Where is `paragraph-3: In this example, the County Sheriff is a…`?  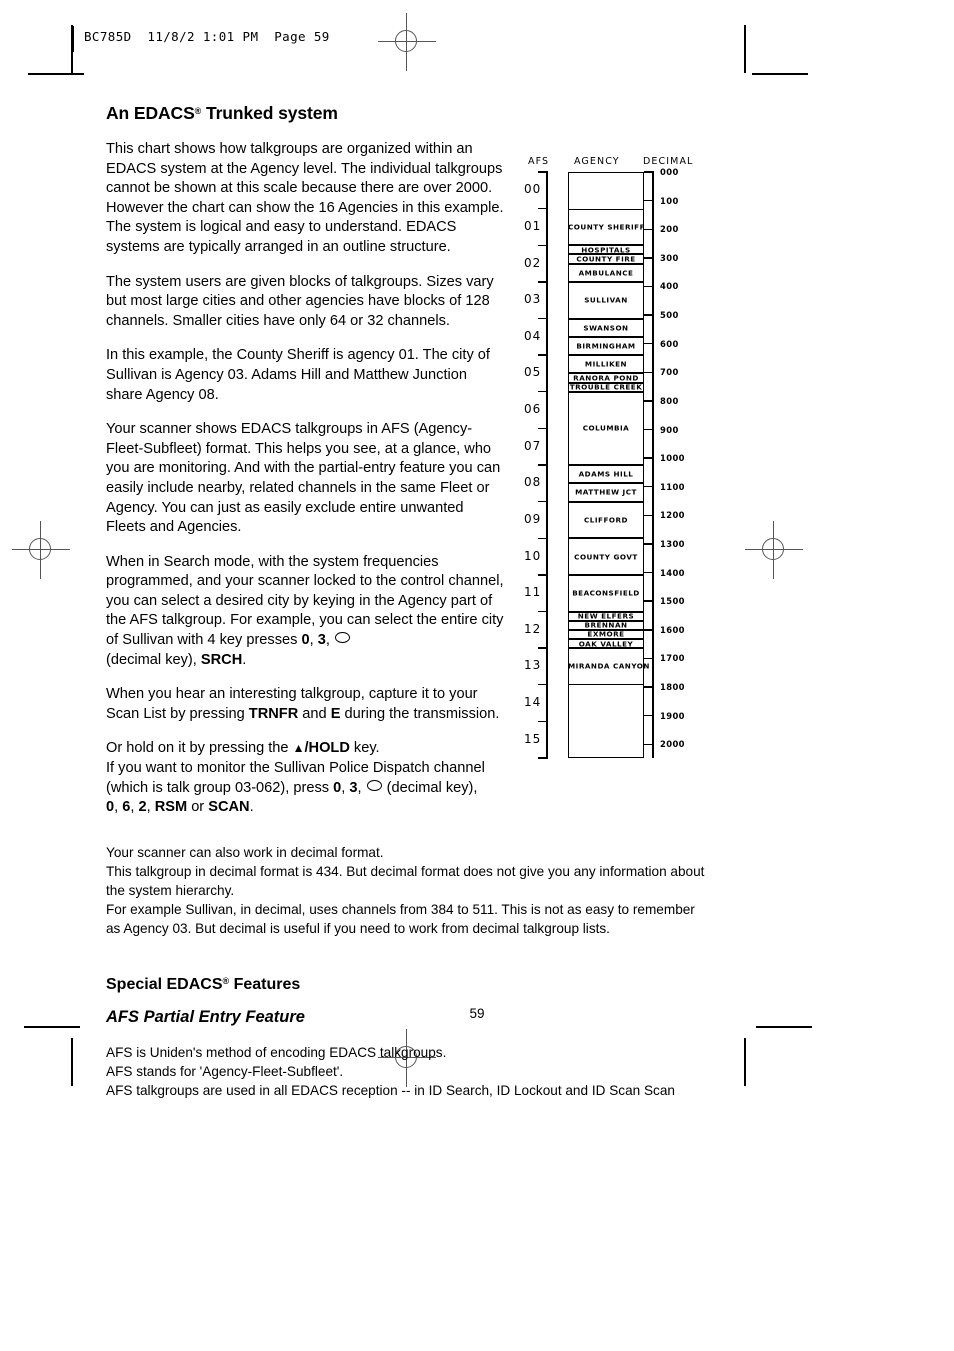
paragraph-3: In this example, the County Sheriff is a… is located at coordinates (298, 375).